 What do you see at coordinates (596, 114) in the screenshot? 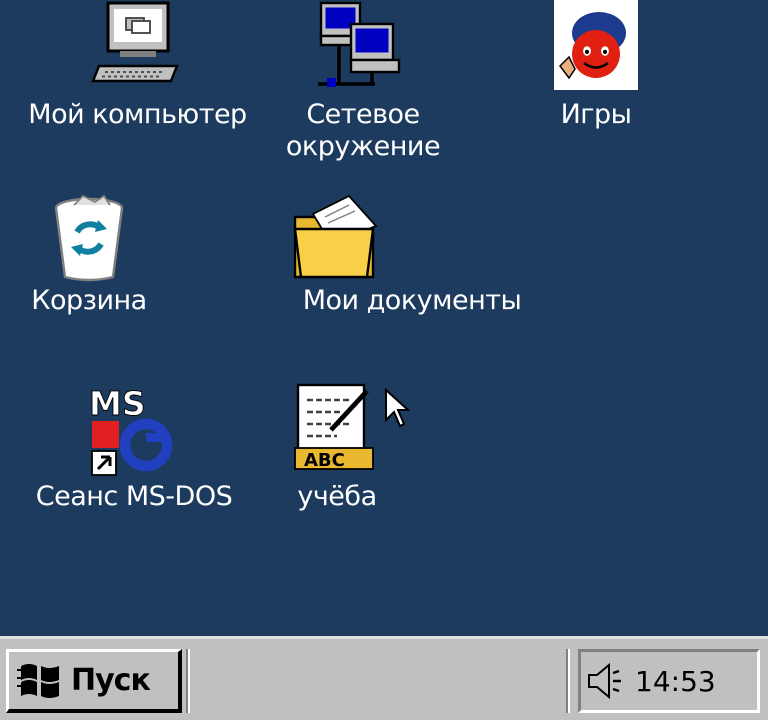
I see `icon-label: Игры` at bounding box center [596, 114].